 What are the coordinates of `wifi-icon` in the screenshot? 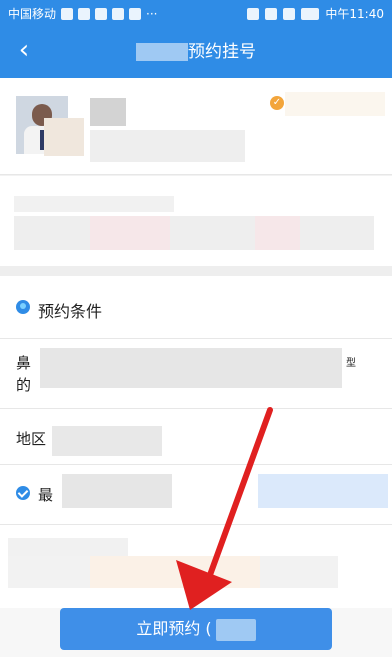 It's located at (271, 13).